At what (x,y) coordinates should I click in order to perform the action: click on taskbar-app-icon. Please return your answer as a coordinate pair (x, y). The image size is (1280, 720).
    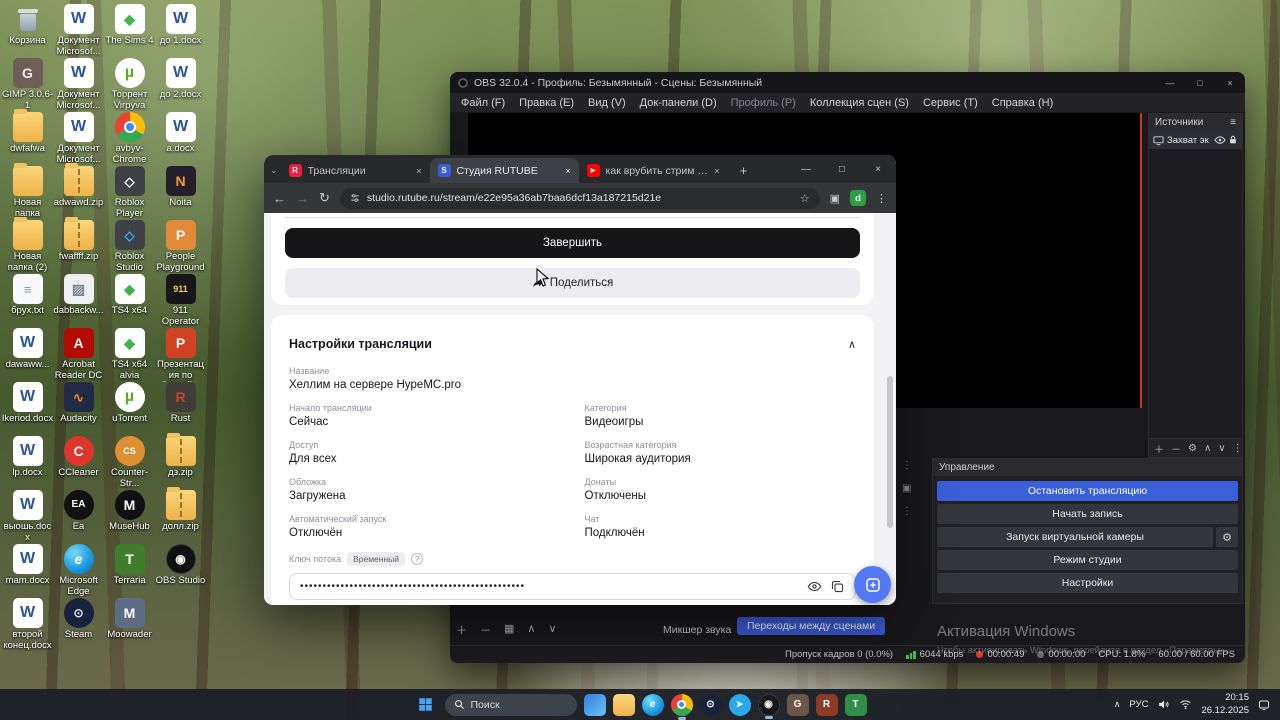
    Looking at the image, I should click on (623, 704).